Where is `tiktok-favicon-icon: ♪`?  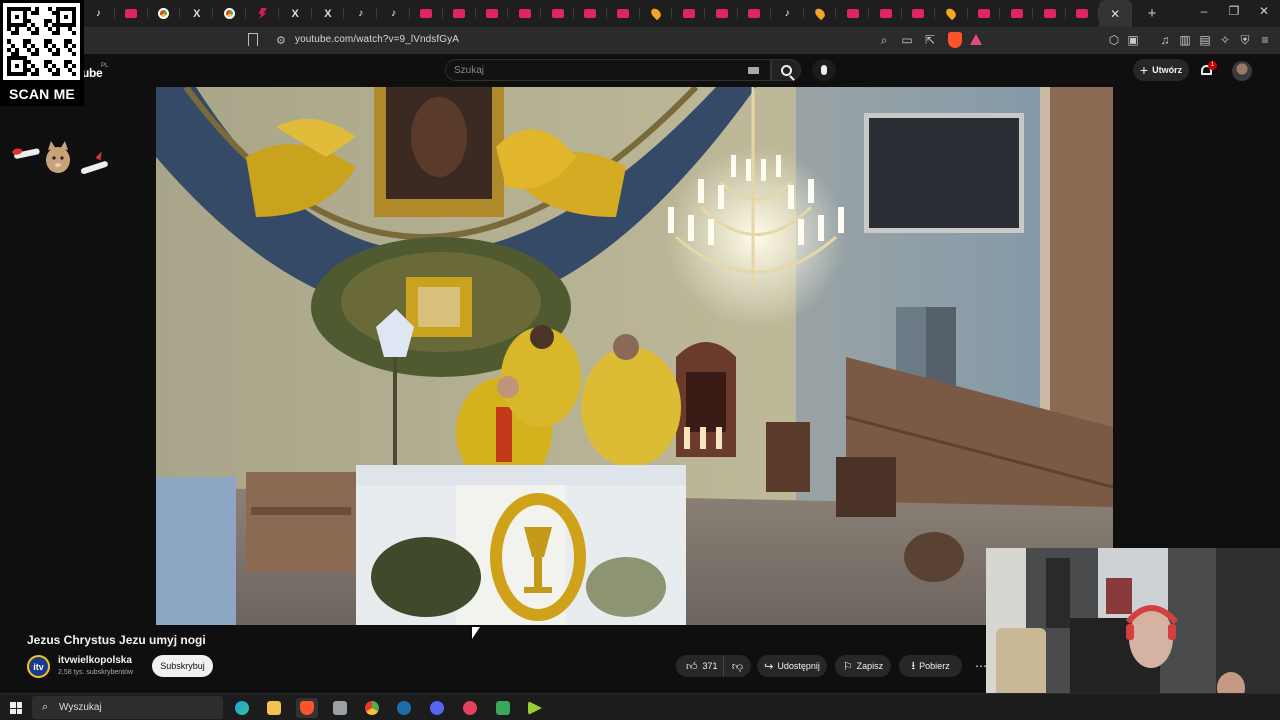 tiktok-favicon-icon: ♪ is located at coordinates (98, 13).